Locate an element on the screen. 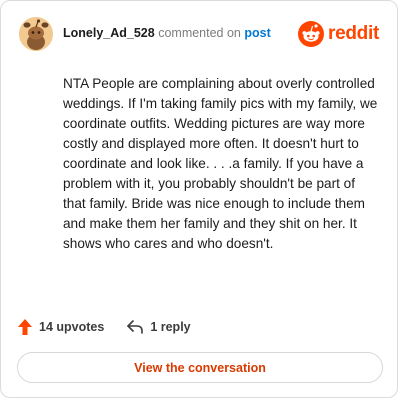 This screenshot has width=400, height=400. reddit-logo-icon is located at coordinates (311, 34).